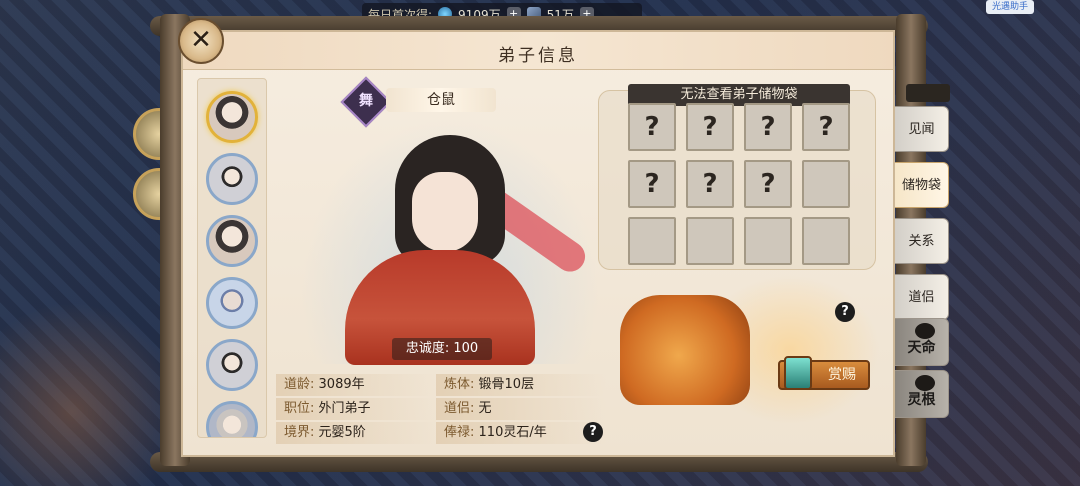 The width and height of the screenshot is (1080, 486). Describe the element at coordinates (442, 349) in the screenshot. I see `loyalty-value: 忠诚度: 100` at that location.